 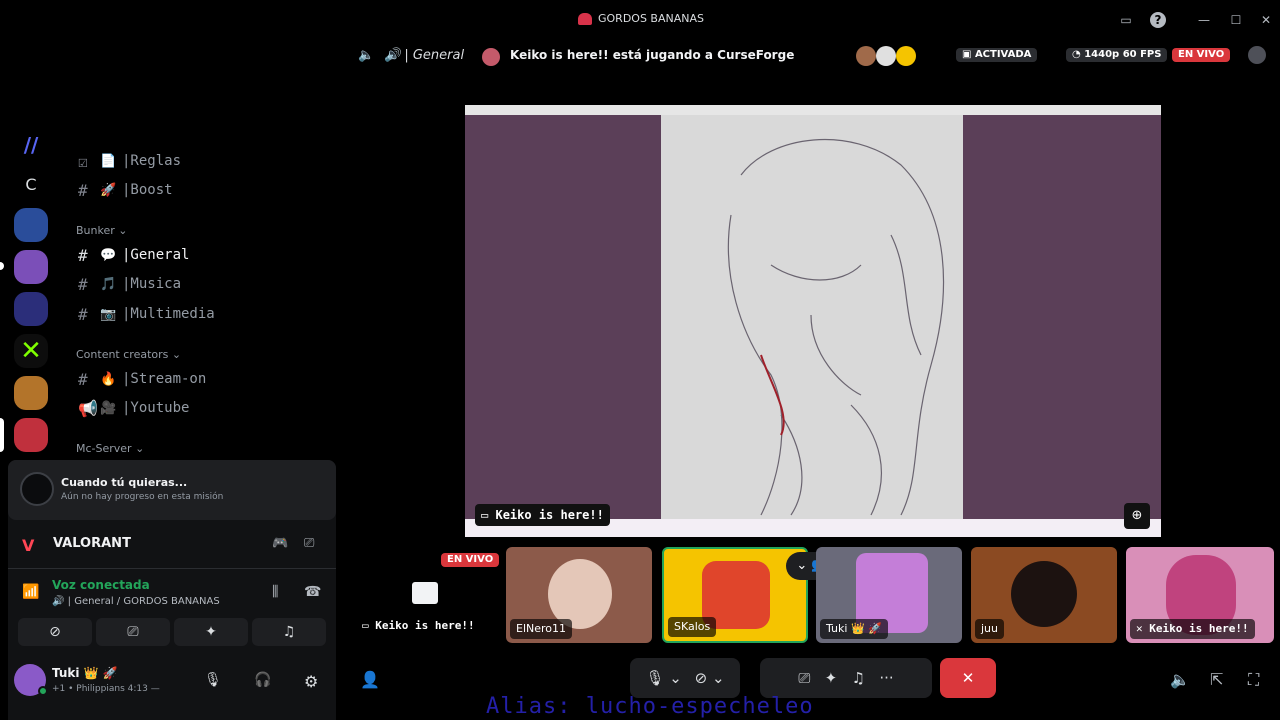 What do you see at coordinates (1253, 680) in the screenshot?
I see `fullscreen-icon: ⛶` at bounding box center [1253, 680].